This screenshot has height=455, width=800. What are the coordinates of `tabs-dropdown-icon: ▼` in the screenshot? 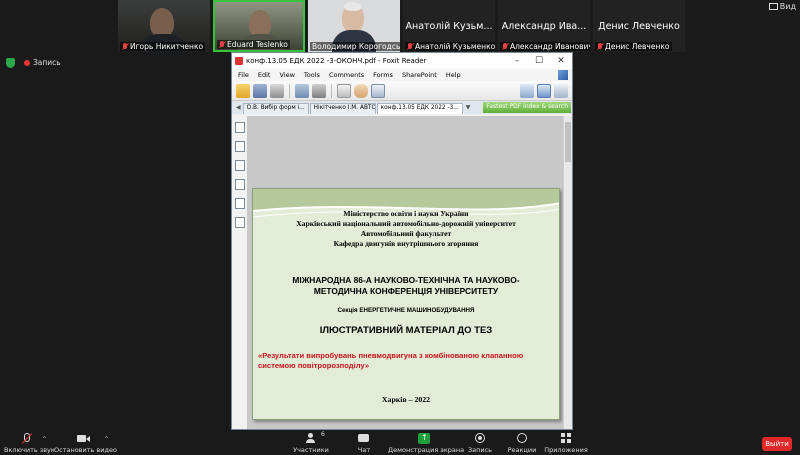 It's located at (468, 107).